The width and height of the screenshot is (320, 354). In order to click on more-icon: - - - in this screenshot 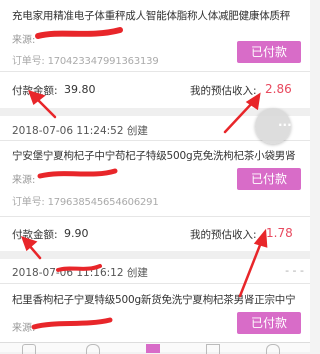, I will do `click(294, 270)`.